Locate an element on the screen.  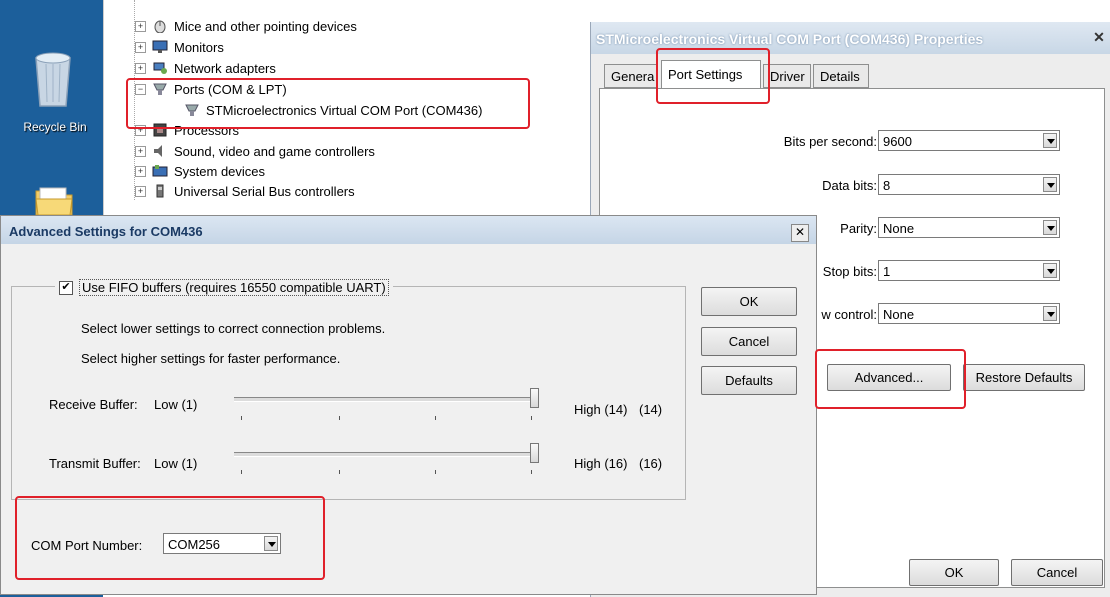
recycle-bin-label: Recycle Bin is located at coordinates (55, 127).